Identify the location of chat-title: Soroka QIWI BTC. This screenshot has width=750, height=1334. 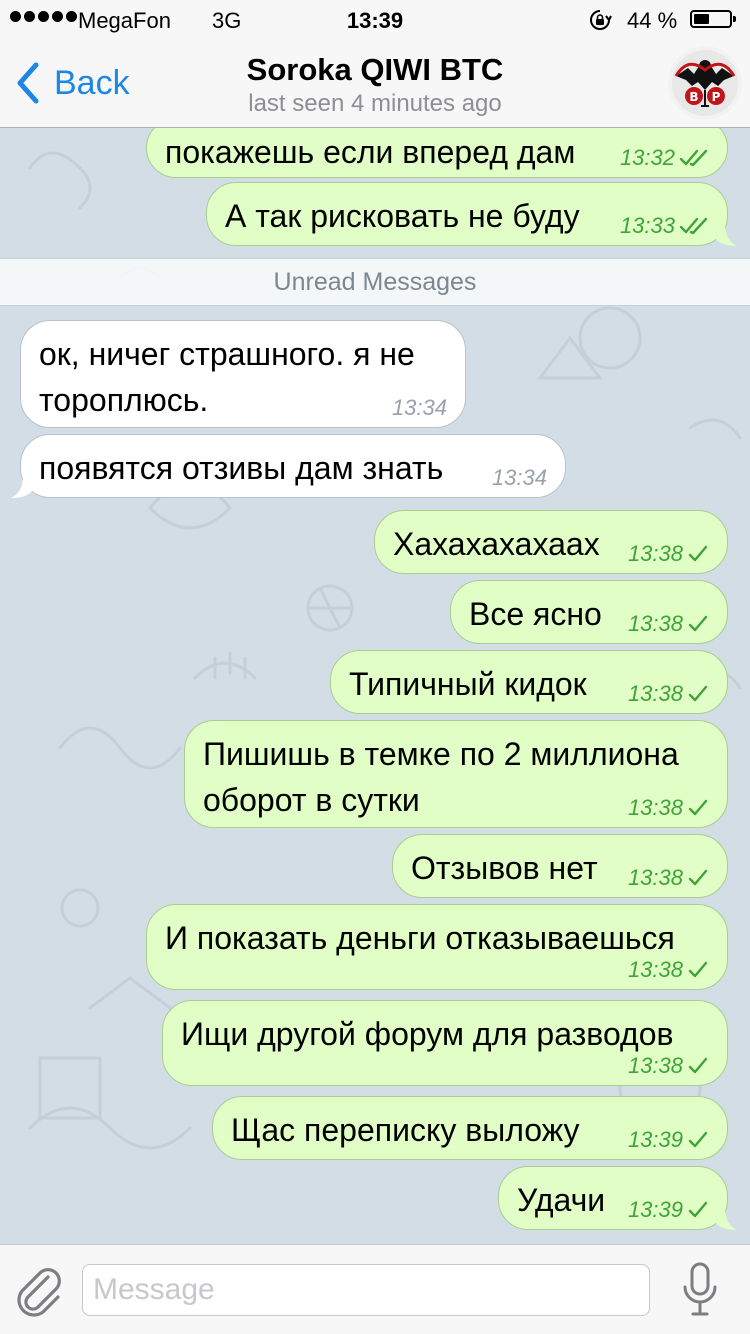
(375, 70).